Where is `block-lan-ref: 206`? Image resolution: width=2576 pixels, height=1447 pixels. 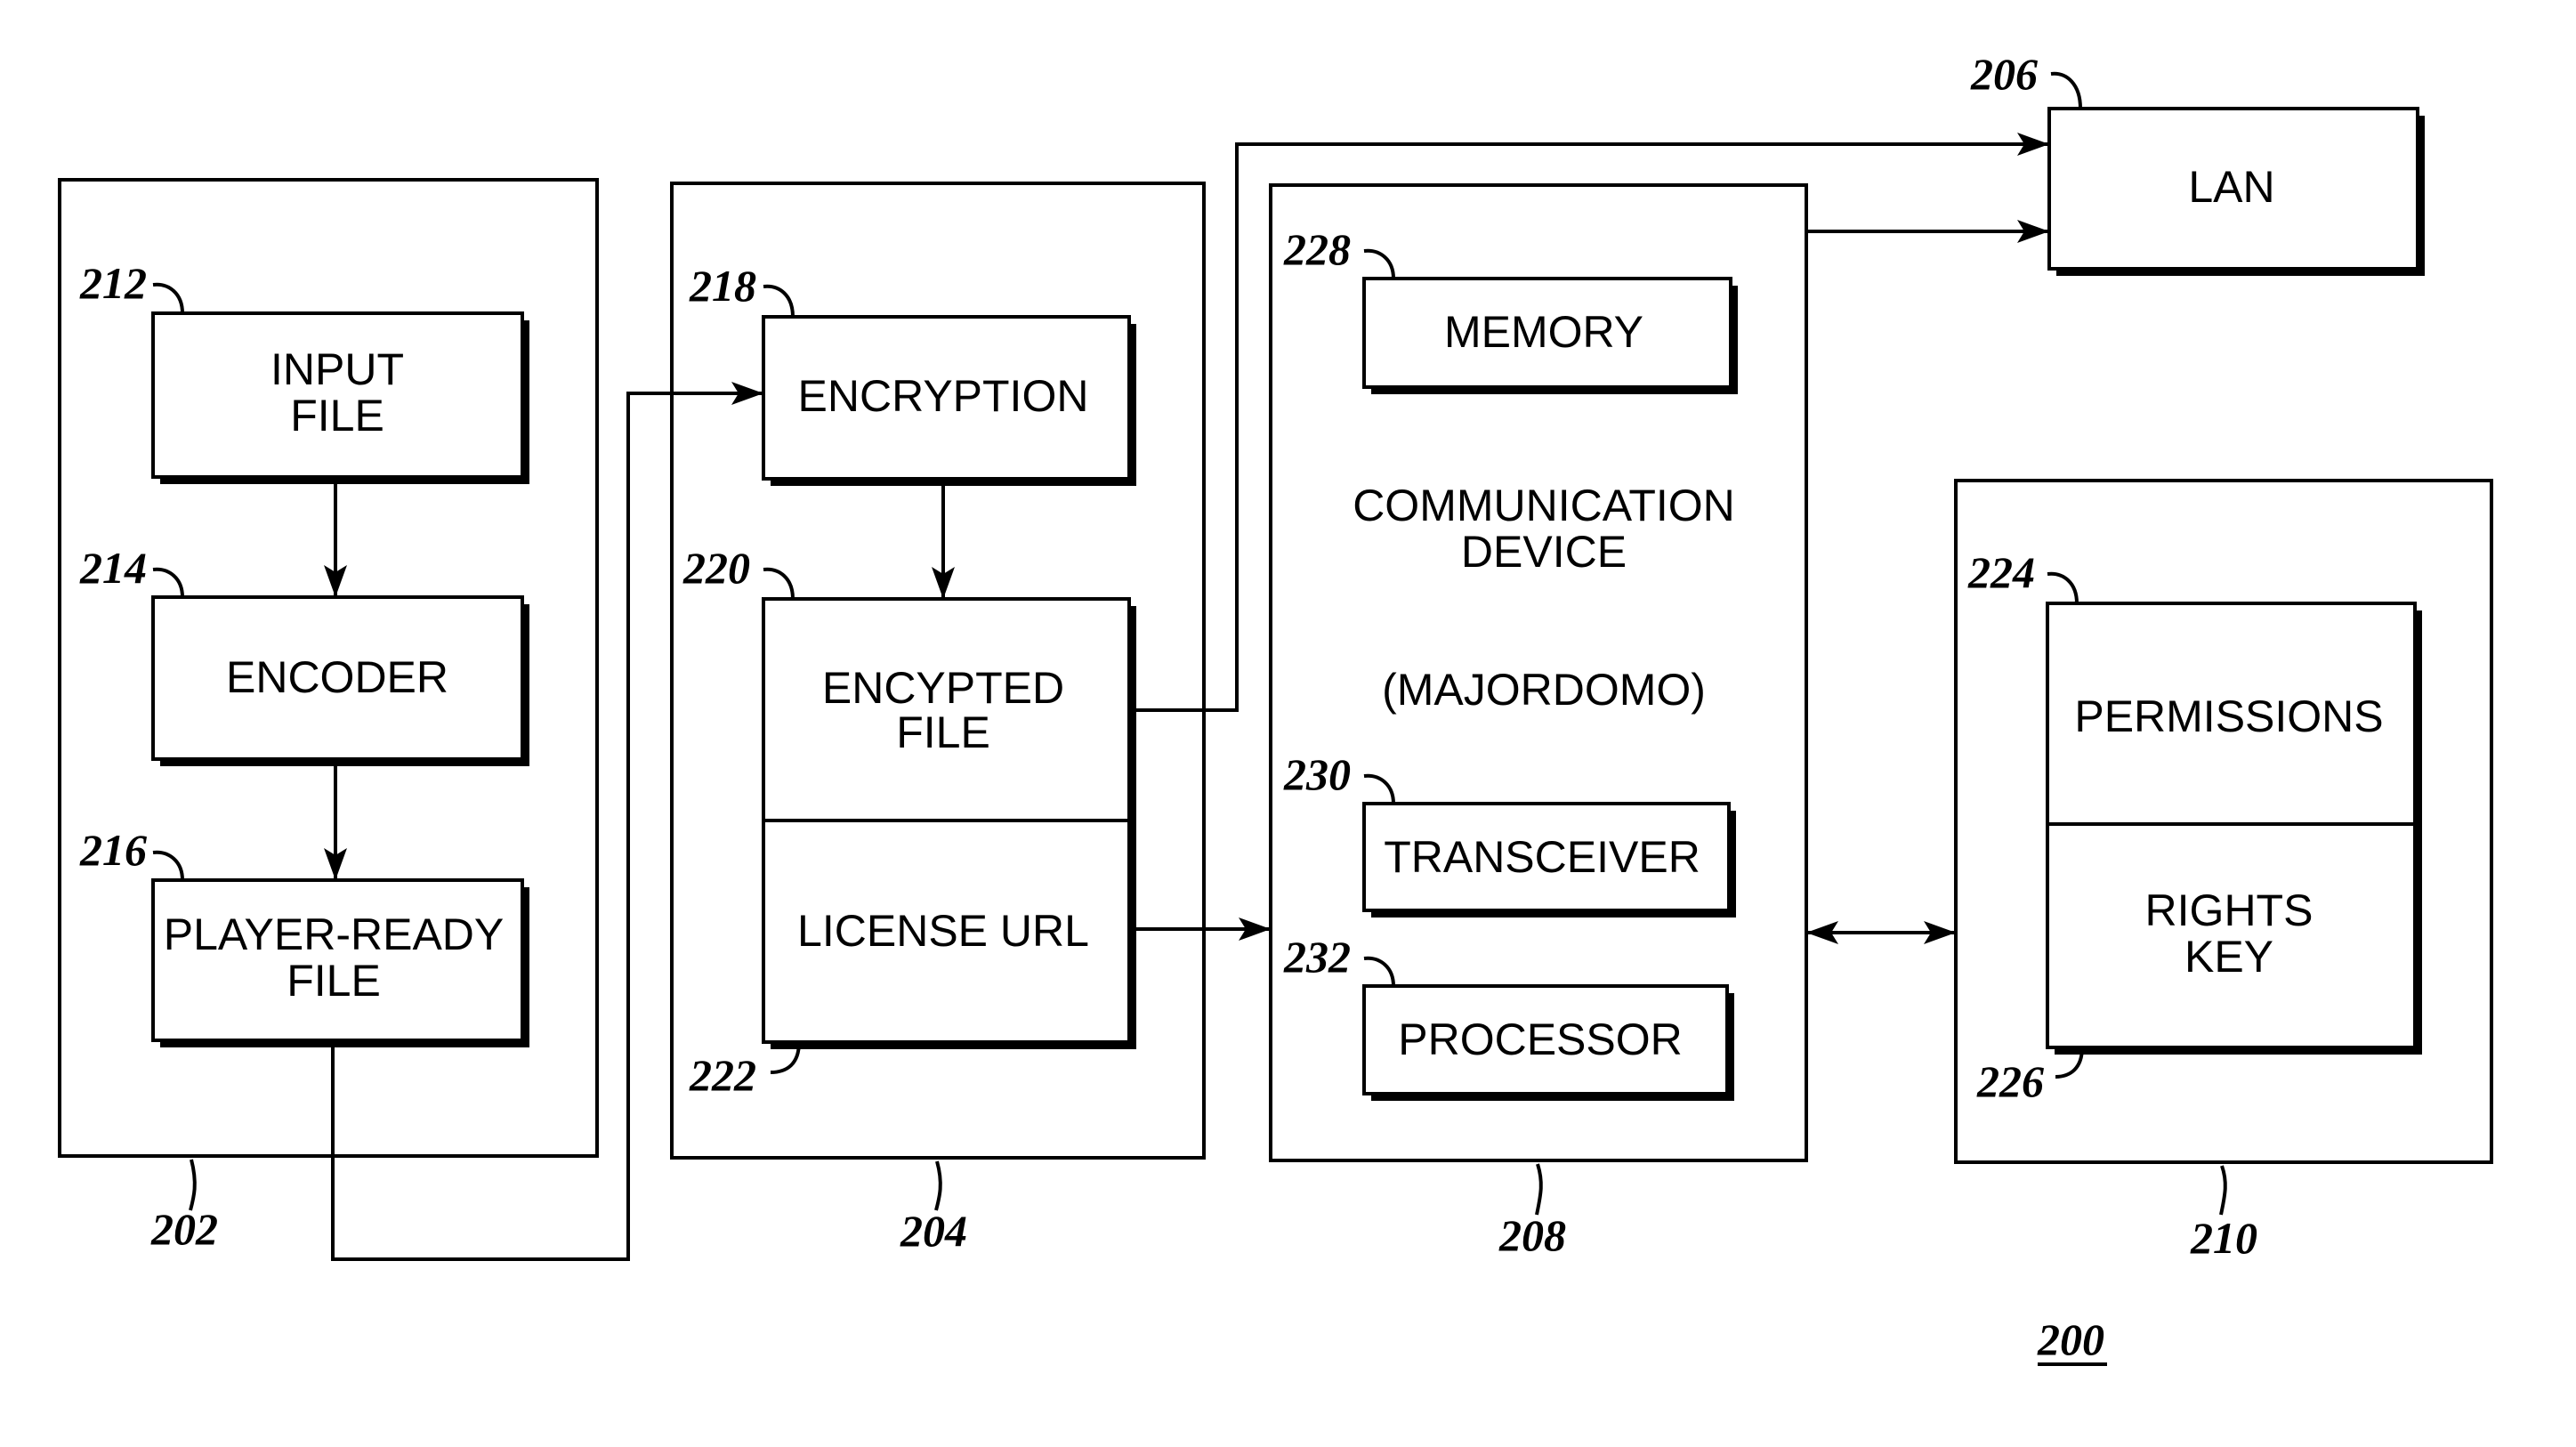 block-lan-ref: 206 is located at coordinates (2004, 74).